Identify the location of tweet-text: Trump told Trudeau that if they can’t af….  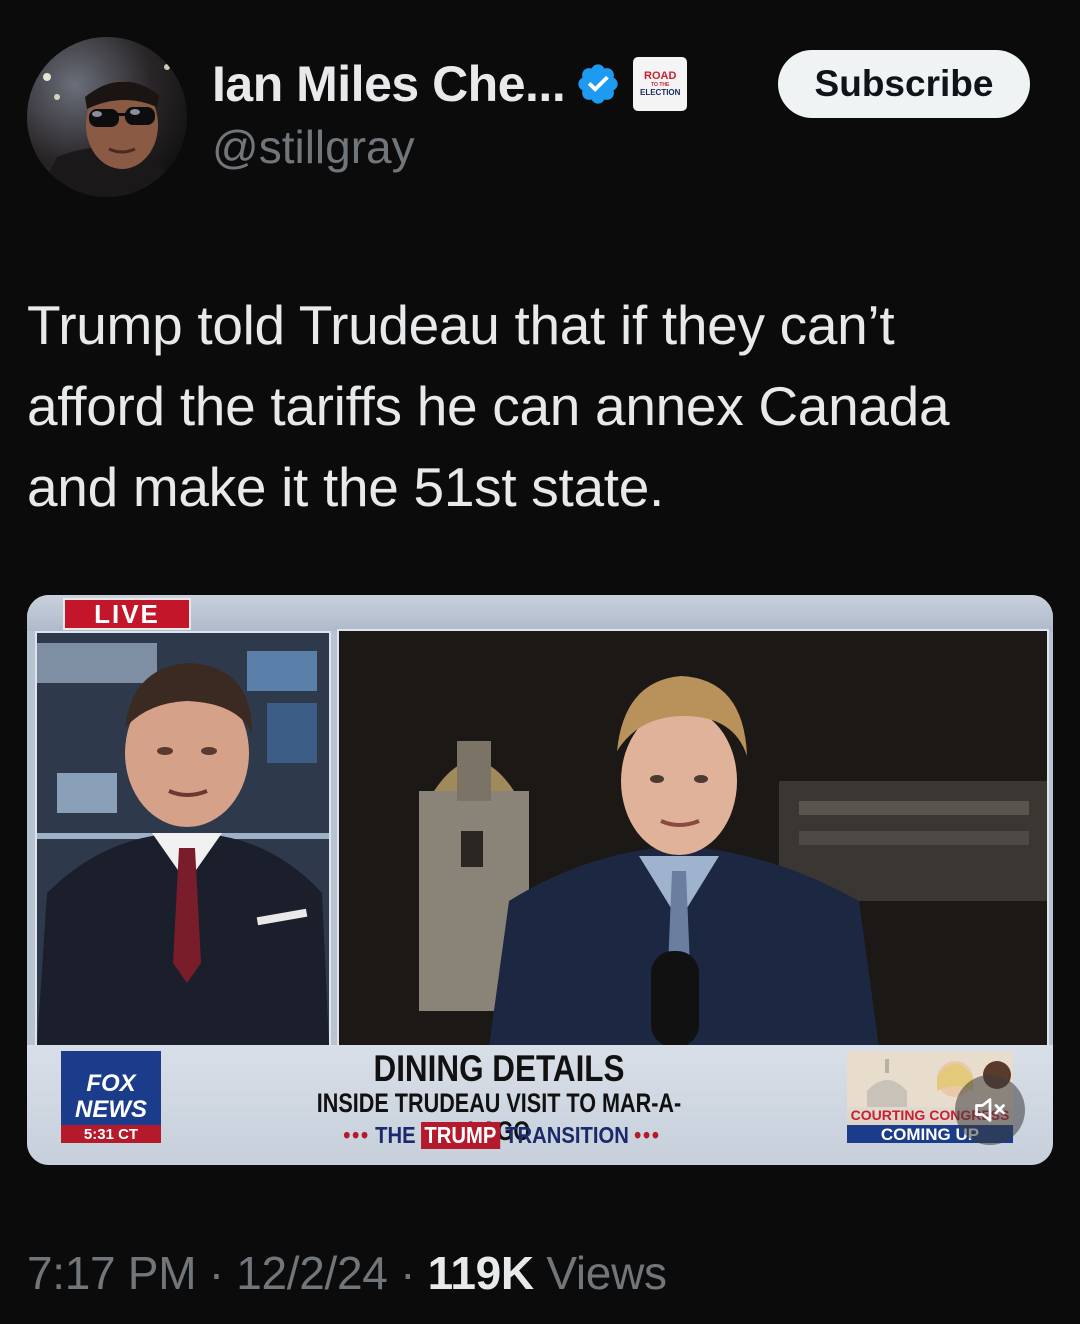
(488, 406).